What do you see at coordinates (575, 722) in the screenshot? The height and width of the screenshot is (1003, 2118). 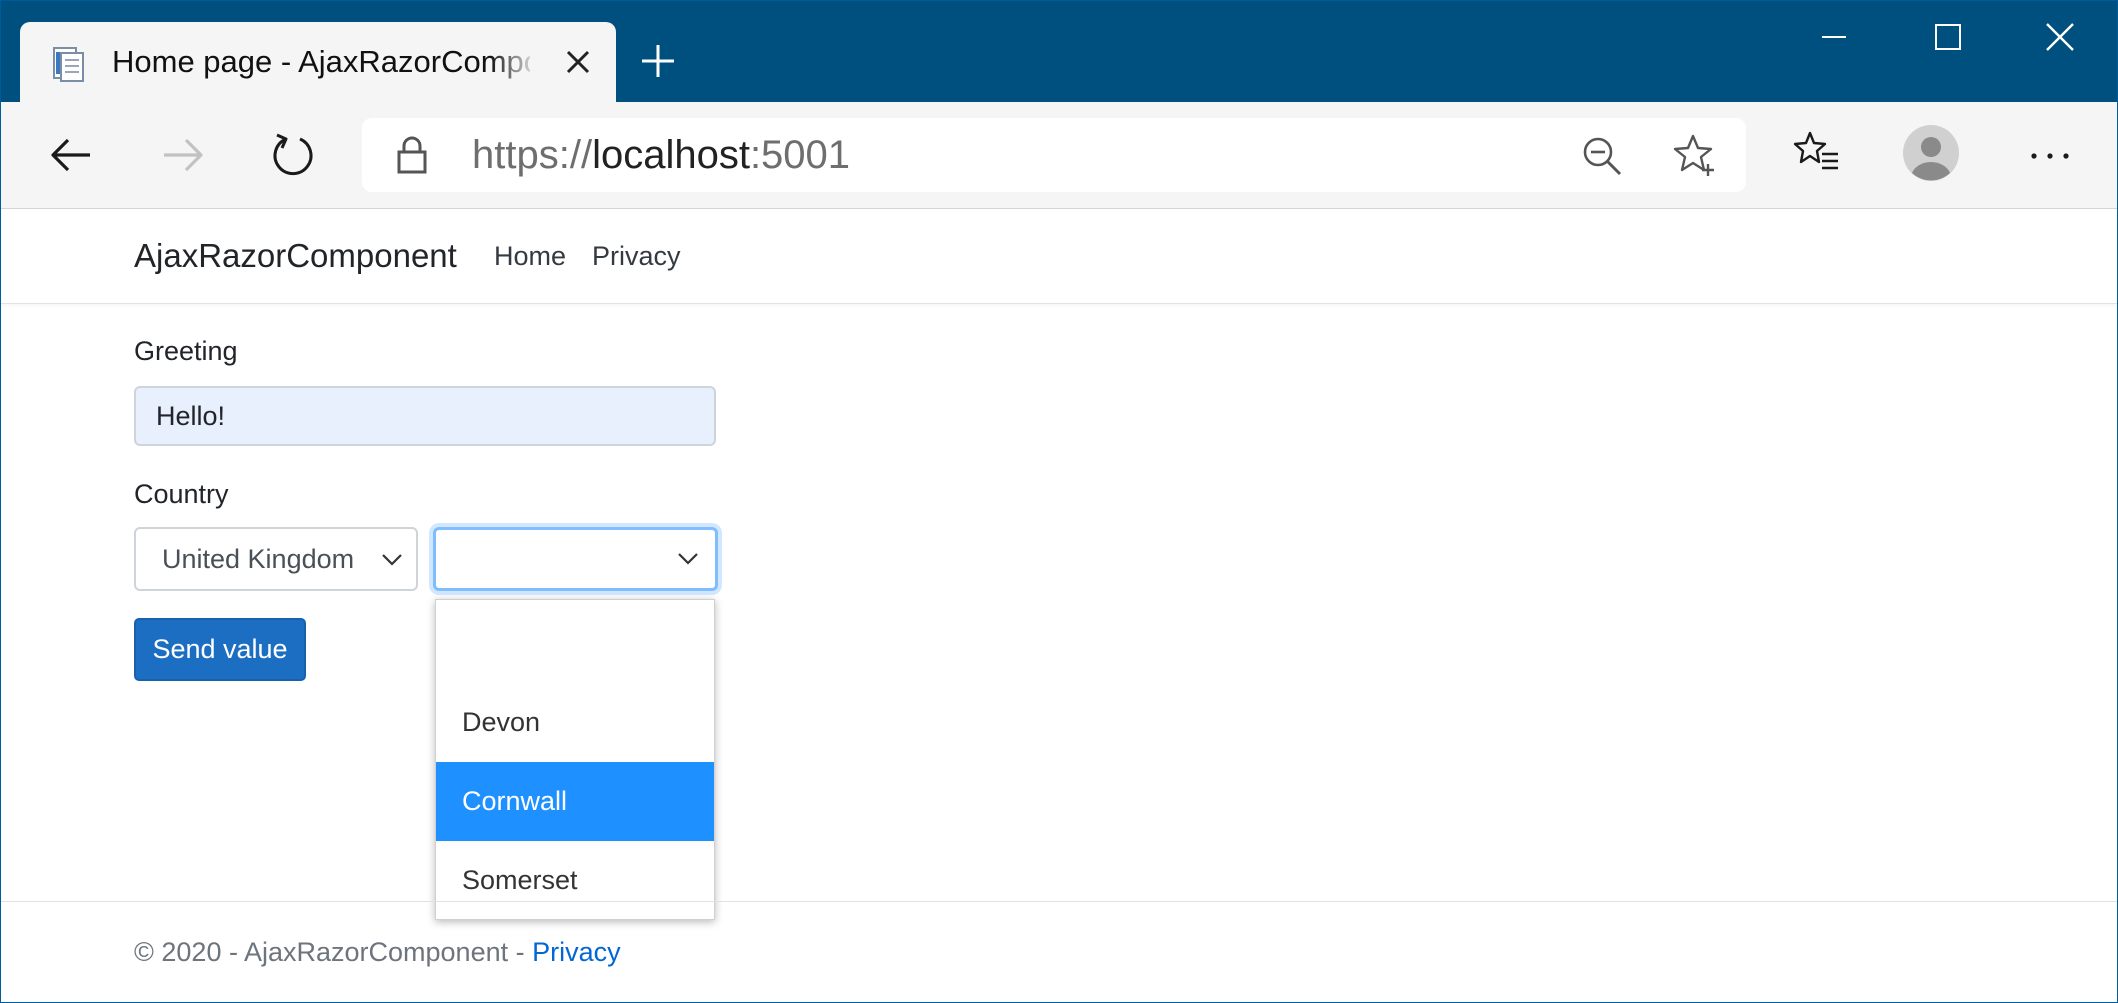 I see `region-option-devon: Devon` at bounding box center [575, 722].